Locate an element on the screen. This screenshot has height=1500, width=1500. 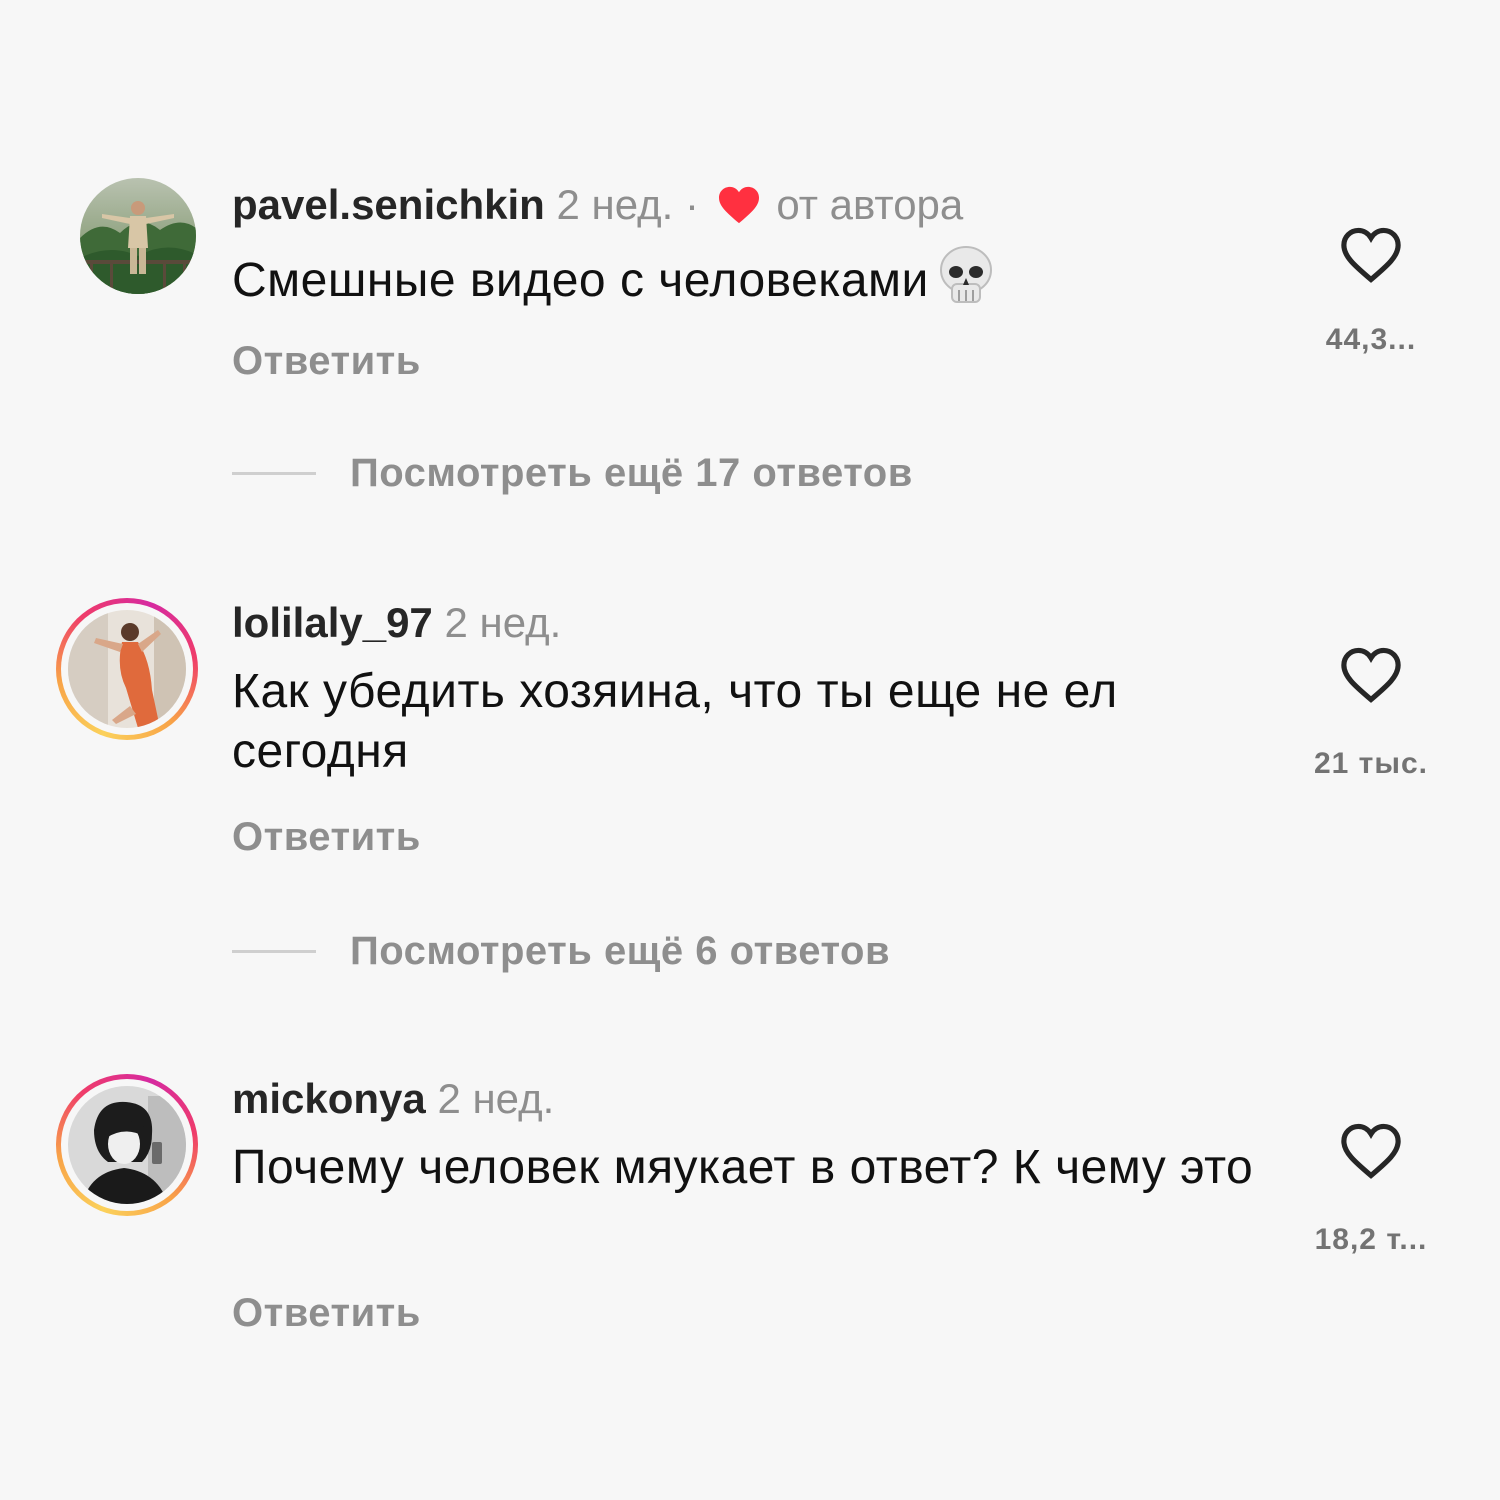
skull-icon is located at coordinates (966, 282).